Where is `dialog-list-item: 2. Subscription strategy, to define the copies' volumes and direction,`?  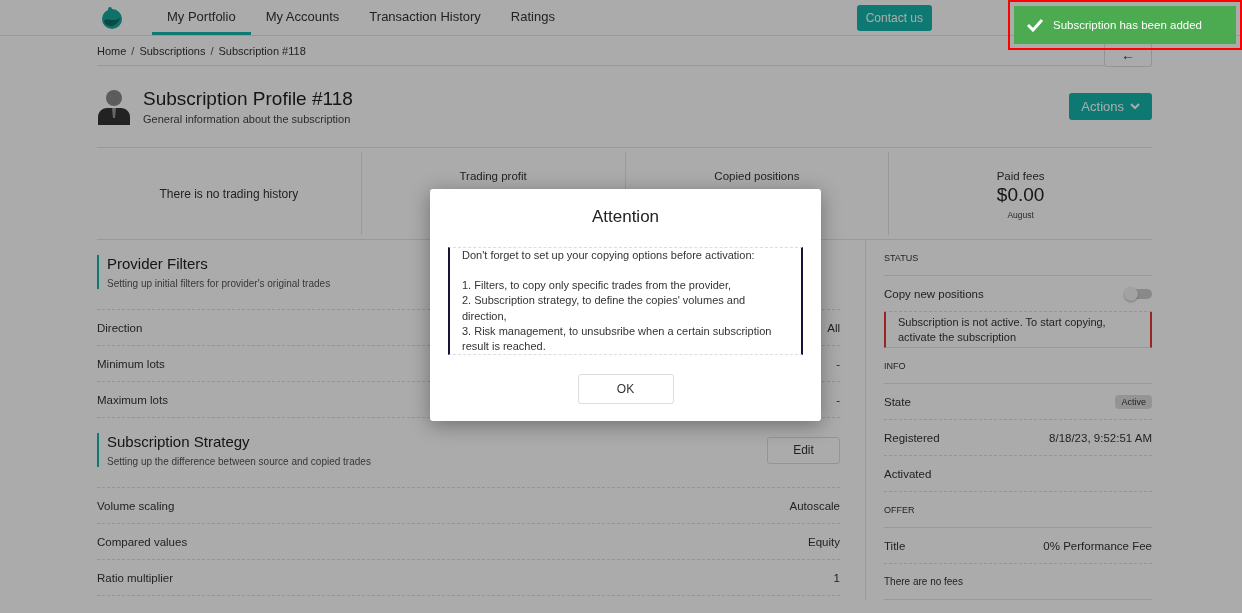
dialog-list-item: 2. Subscription strategy, to define the copies' volumes and direction, is located at coordinates (604, 308).